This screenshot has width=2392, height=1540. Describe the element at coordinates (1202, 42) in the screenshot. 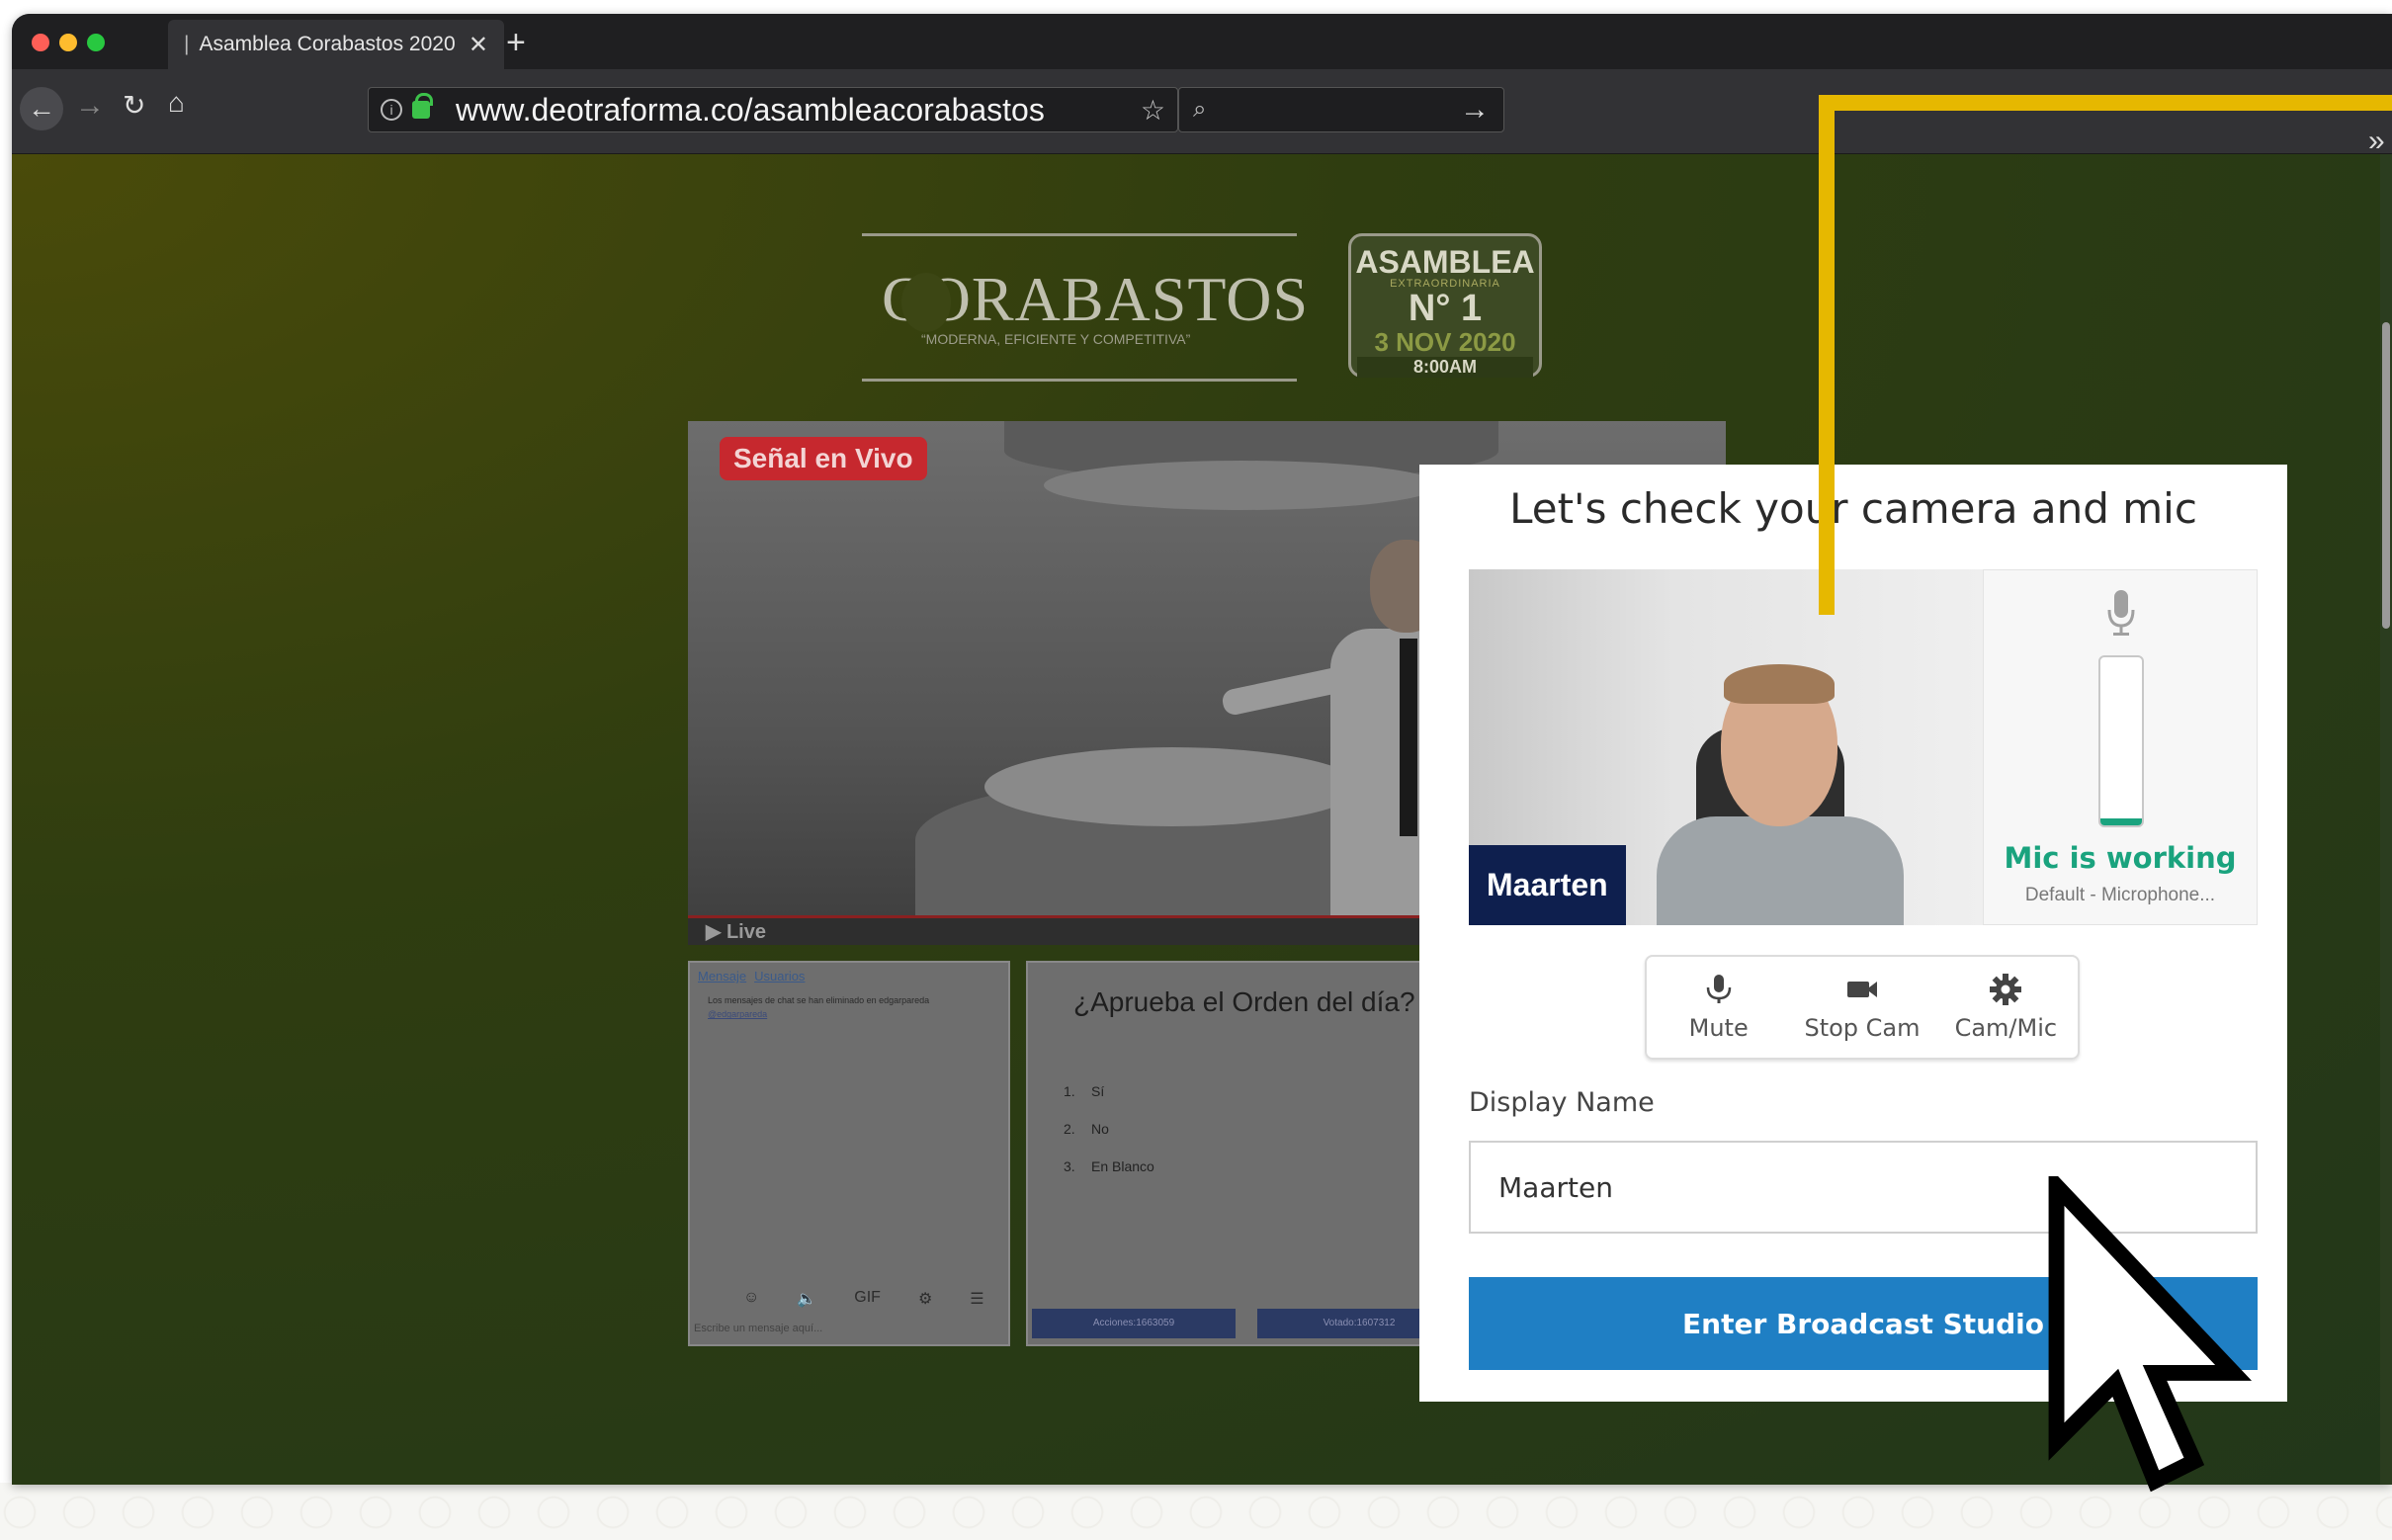

I see `tab-bar: | Asamblea Corabastos 2020 ✕ +` at that location.